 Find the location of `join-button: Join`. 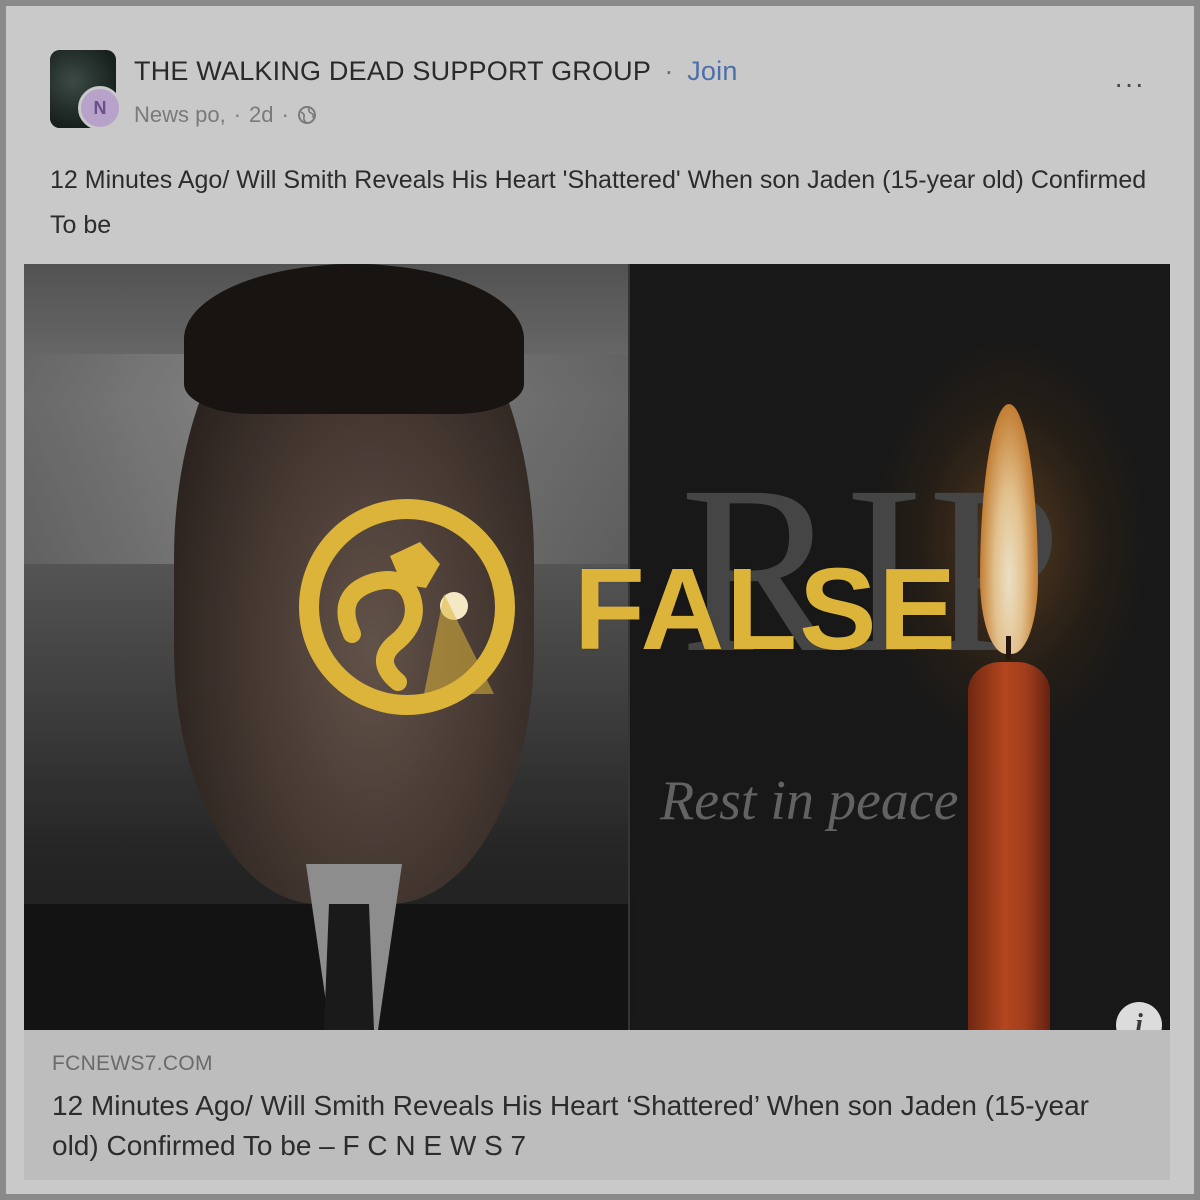

join-button: Join is located at coordinates (712, 71).